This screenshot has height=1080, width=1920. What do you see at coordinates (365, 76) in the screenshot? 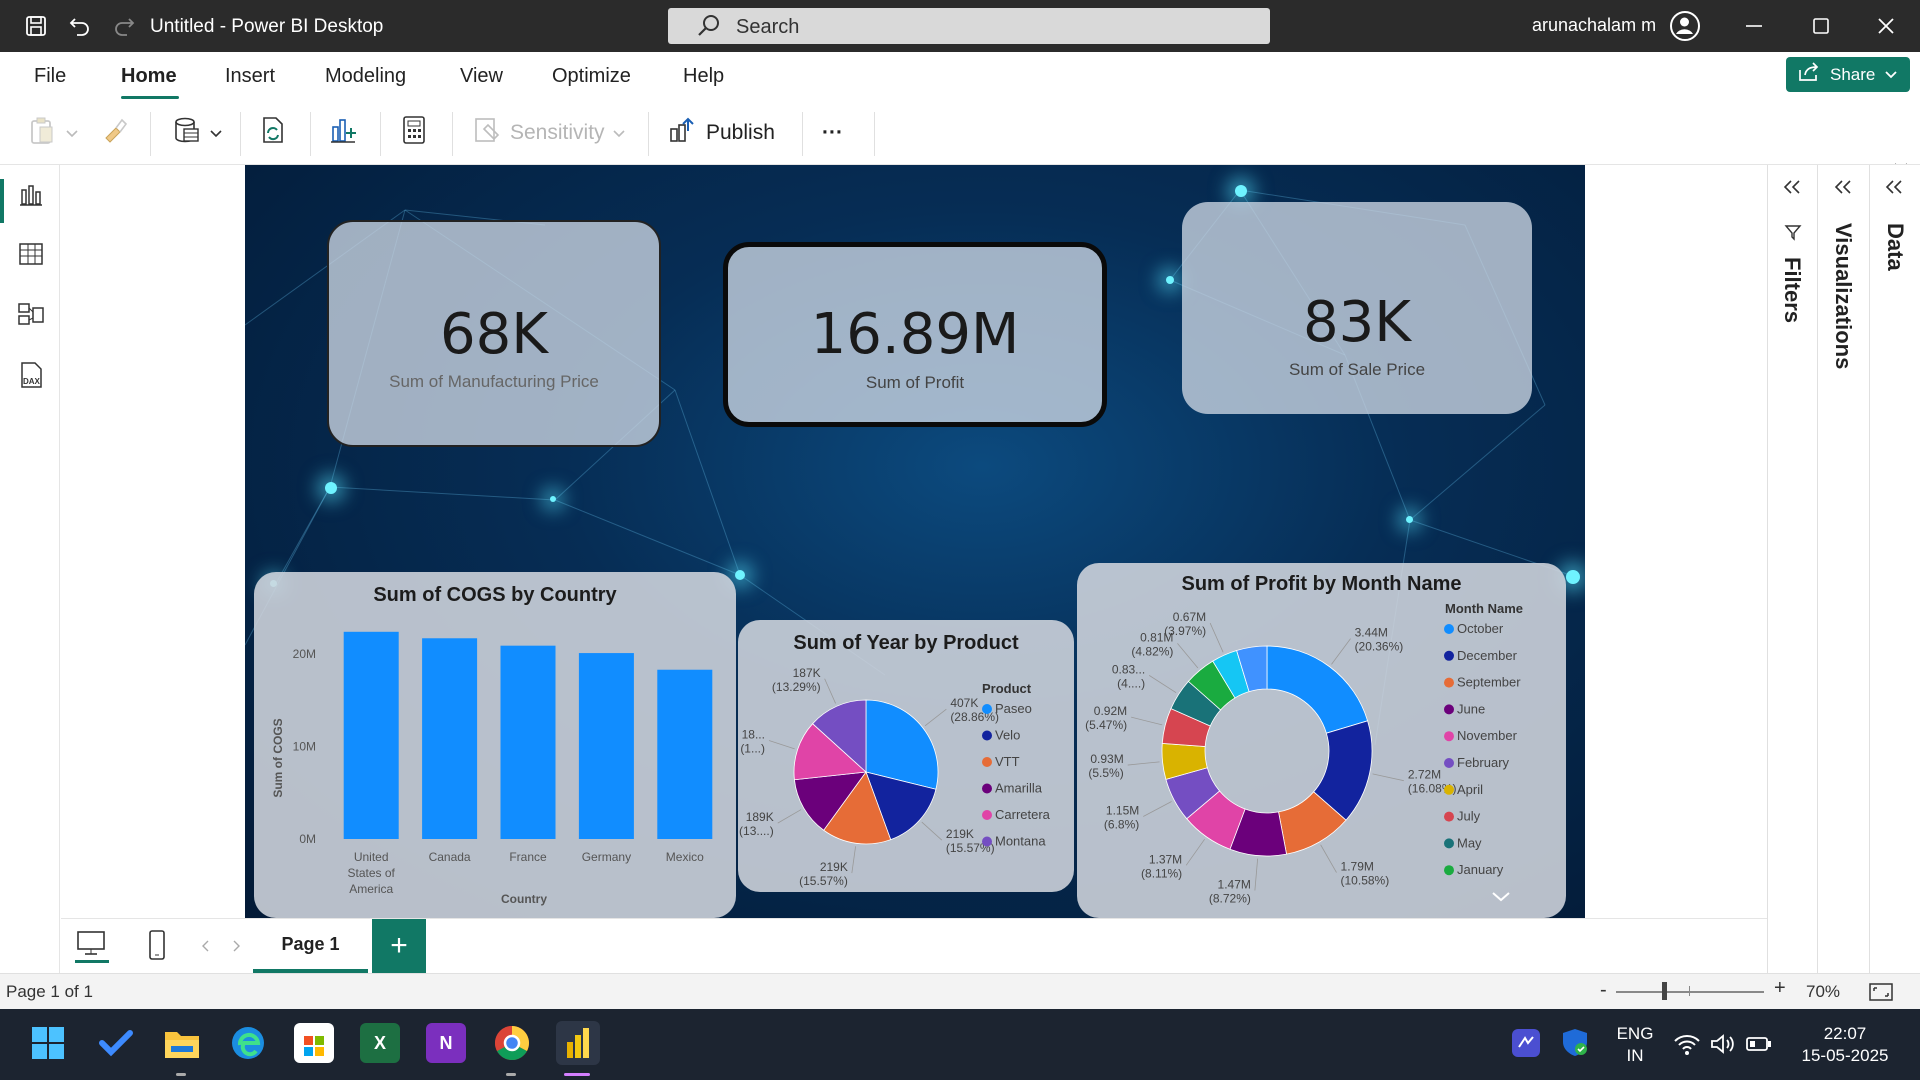
I see `tab-modeling: Modeling` at bounding box center [365, 76].